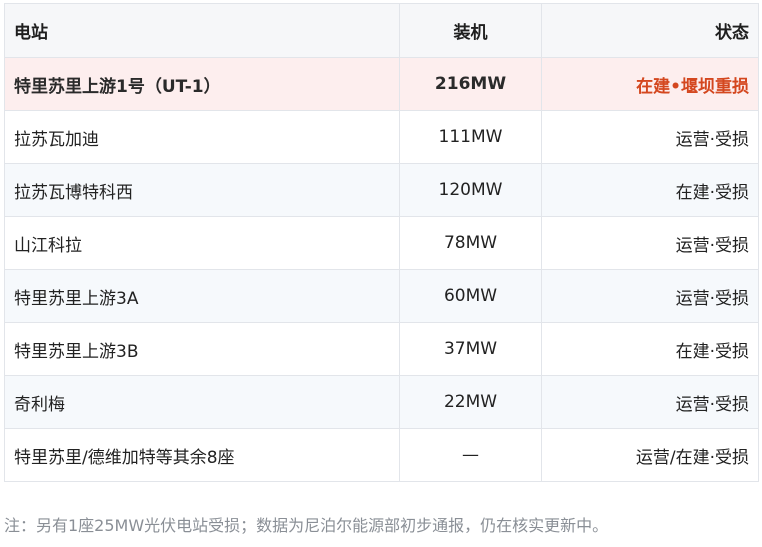  I want to click on table-row: 拉苏瓦加迪 111MW 运营·受损, so click(381, 137).